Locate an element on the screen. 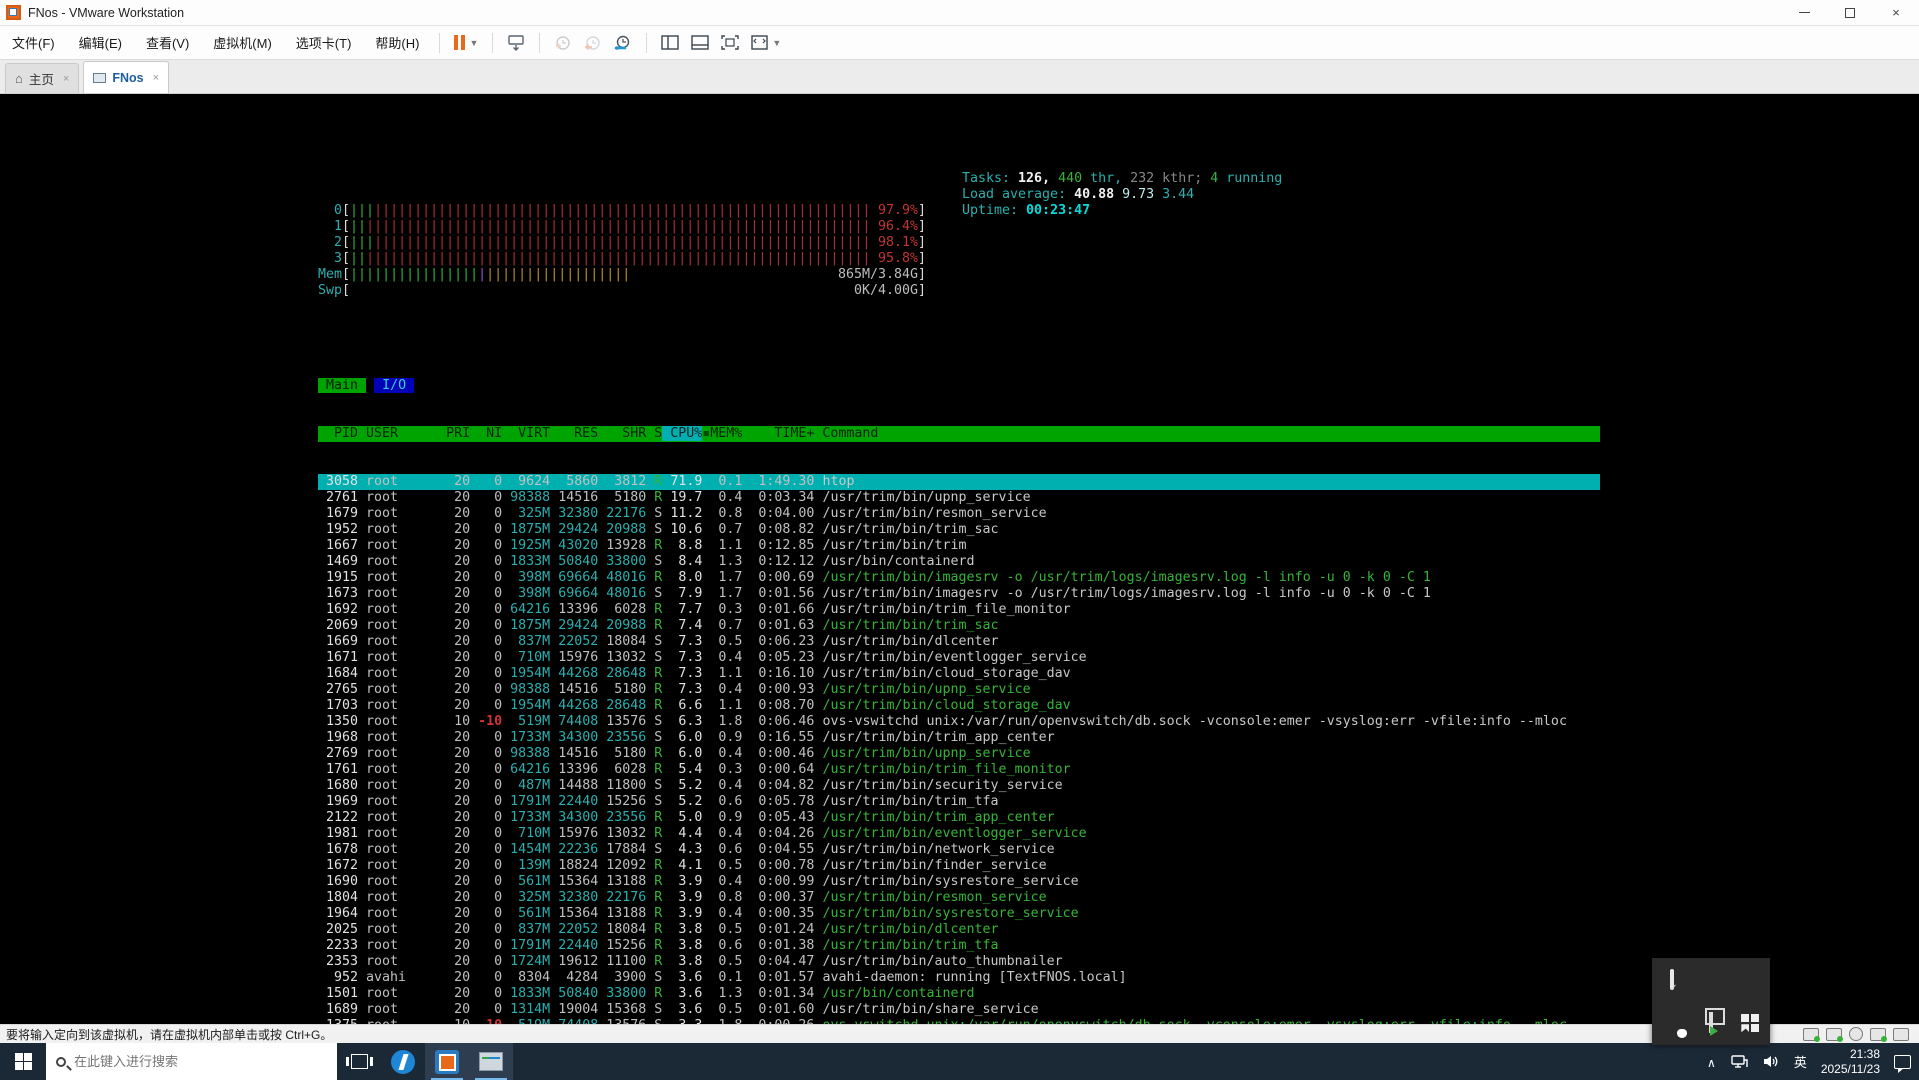 This screenshot has height=1080, width=1919. send-ctrl-alt-del-button is located at coordinates (516, 43).